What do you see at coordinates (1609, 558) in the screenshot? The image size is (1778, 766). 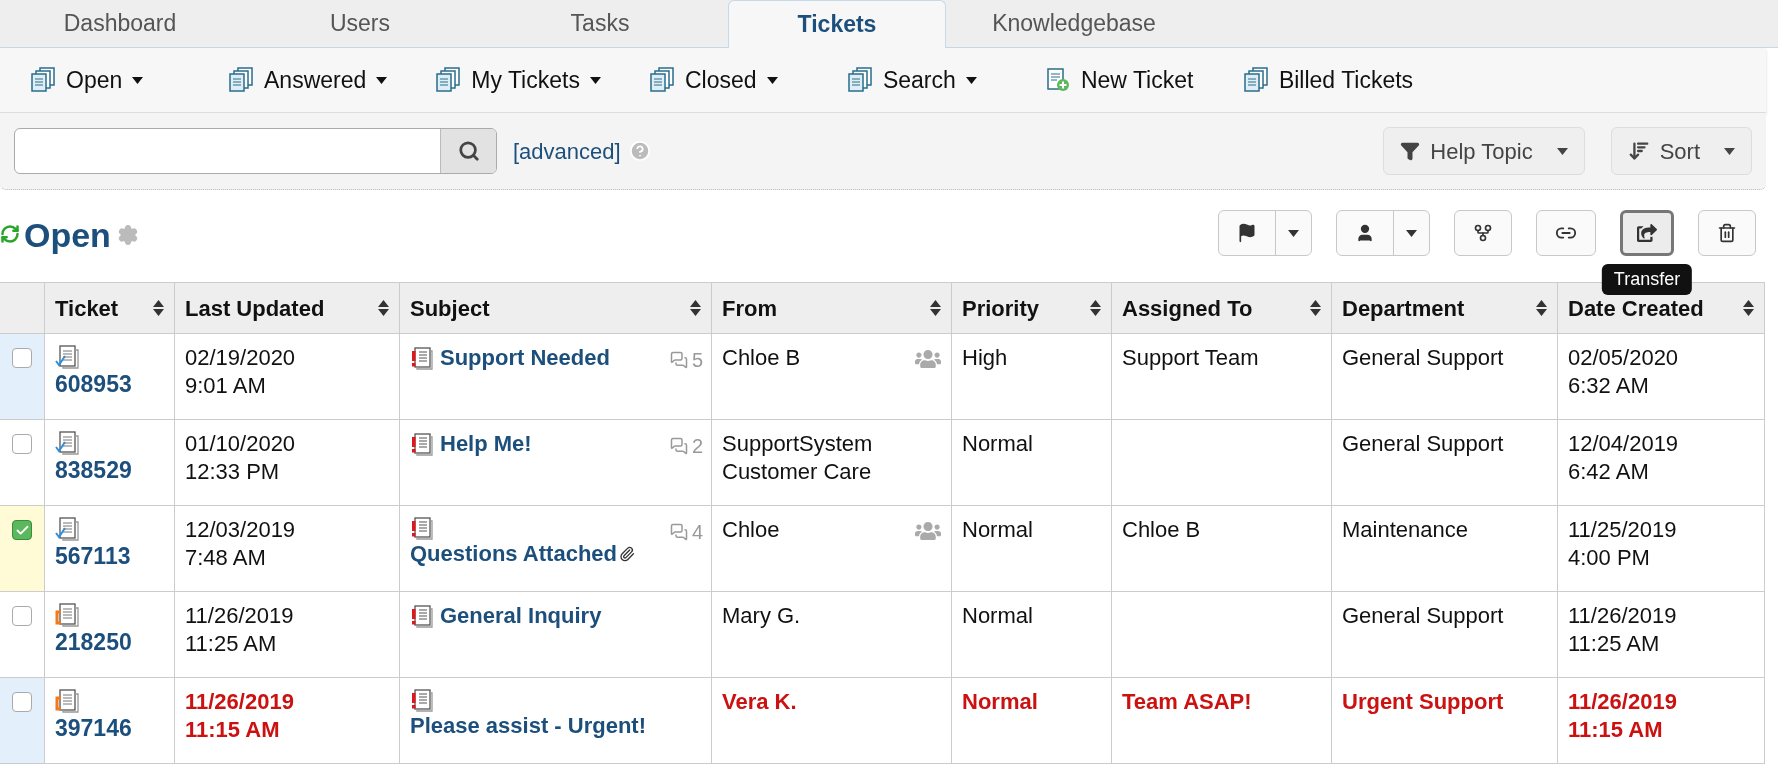 I see `date-text: 4:00 PM` at bounding box center [1609, 558].